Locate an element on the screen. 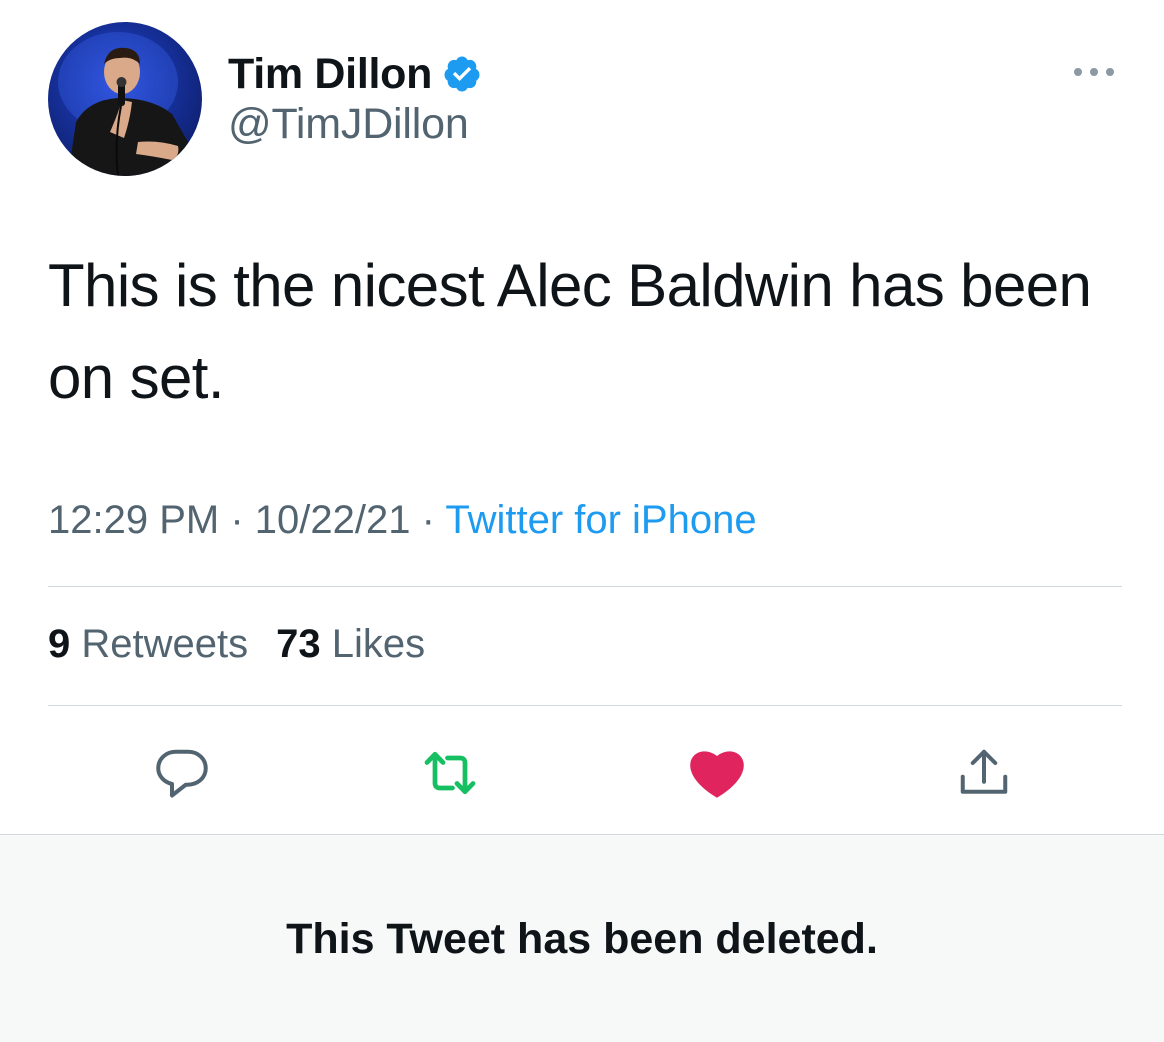 This screenshot has width=1164, height=1042. more-icon is located at coordinates (1094, 72).